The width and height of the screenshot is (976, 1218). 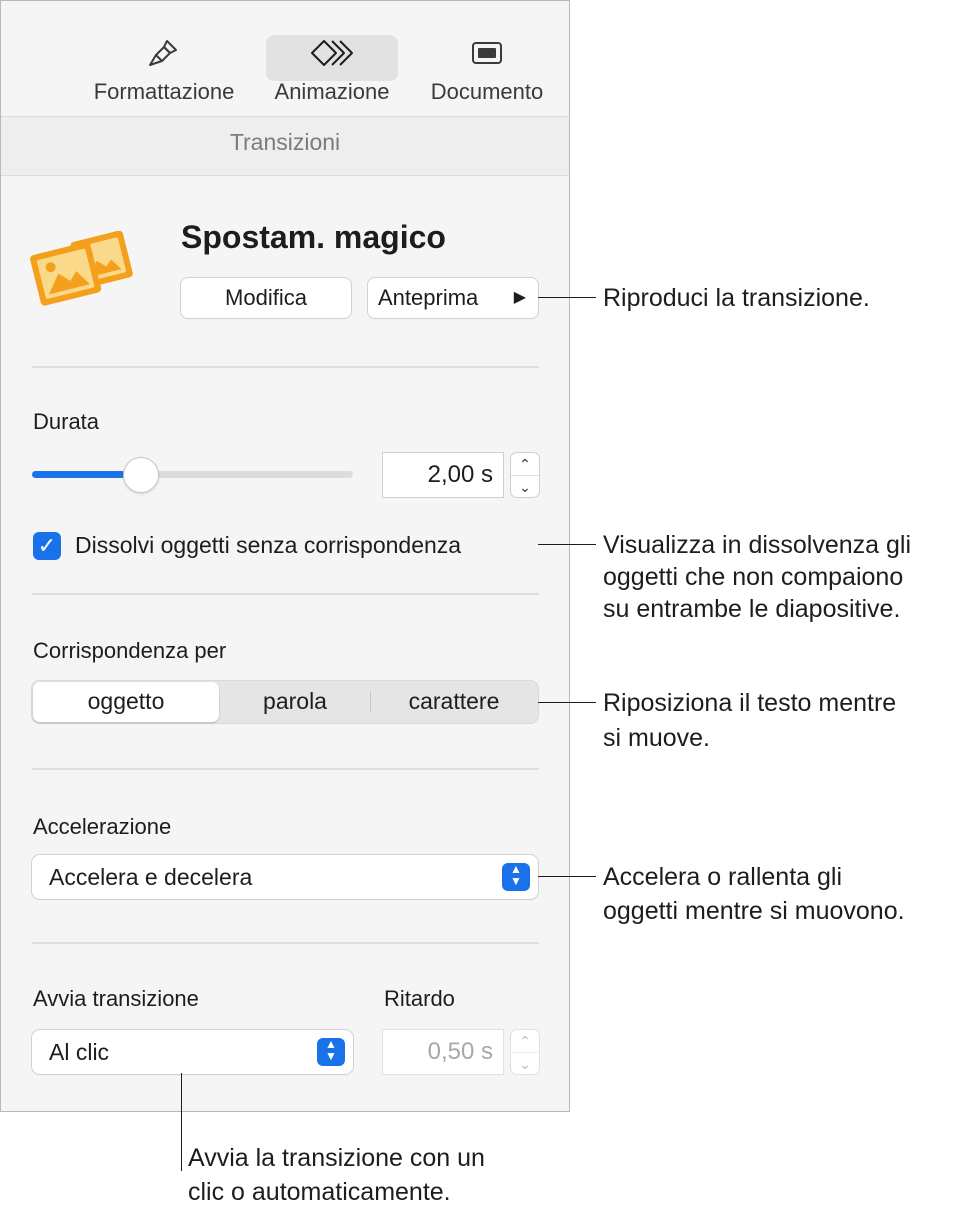 I want to click on duration-slider, so click(x=192, y=474).